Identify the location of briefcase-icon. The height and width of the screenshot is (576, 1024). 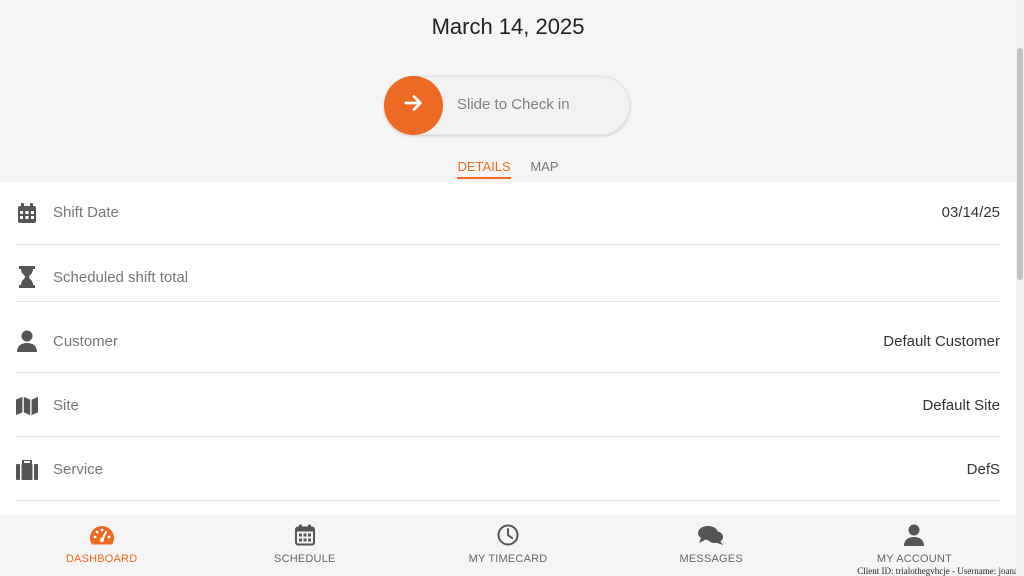
(27, 470).